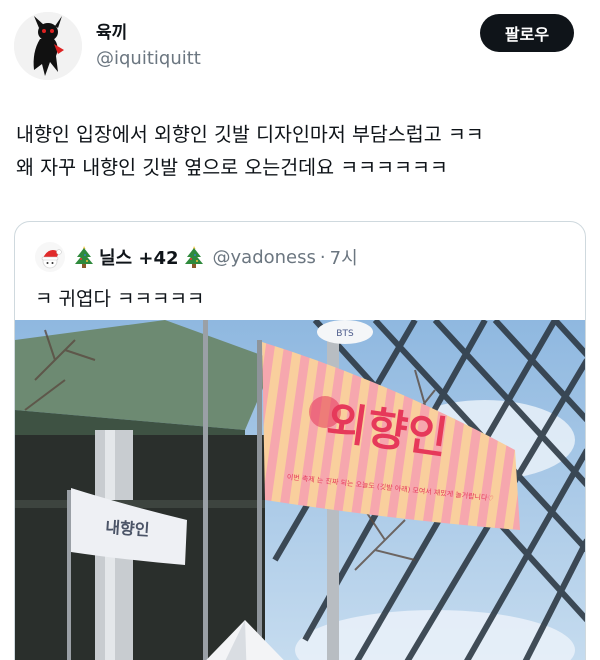  Describe the element at coordinates (139, 257) in the screenshot. I see `quote-author-name: 닐스 +42` at that location.